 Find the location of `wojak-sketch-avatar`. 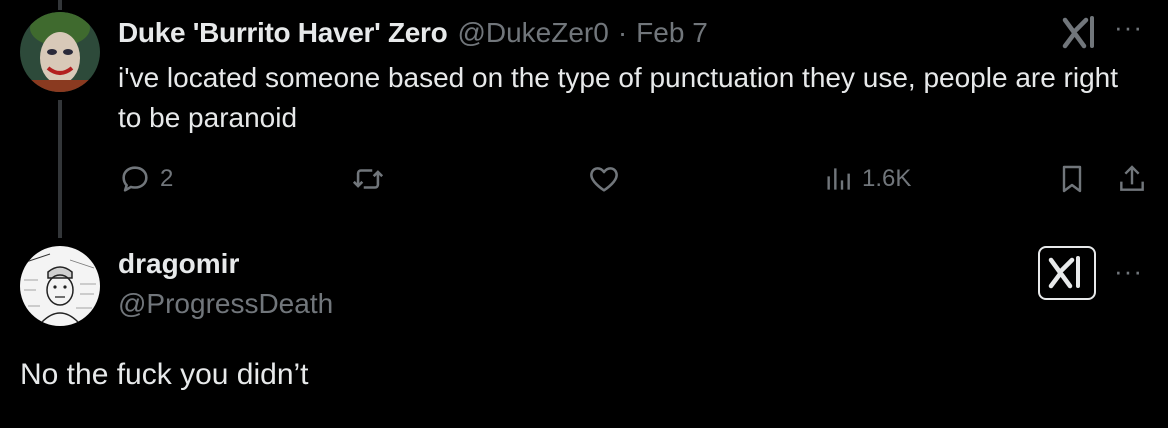

wojak-sketch-avatar is located at coordinates (60, 286).